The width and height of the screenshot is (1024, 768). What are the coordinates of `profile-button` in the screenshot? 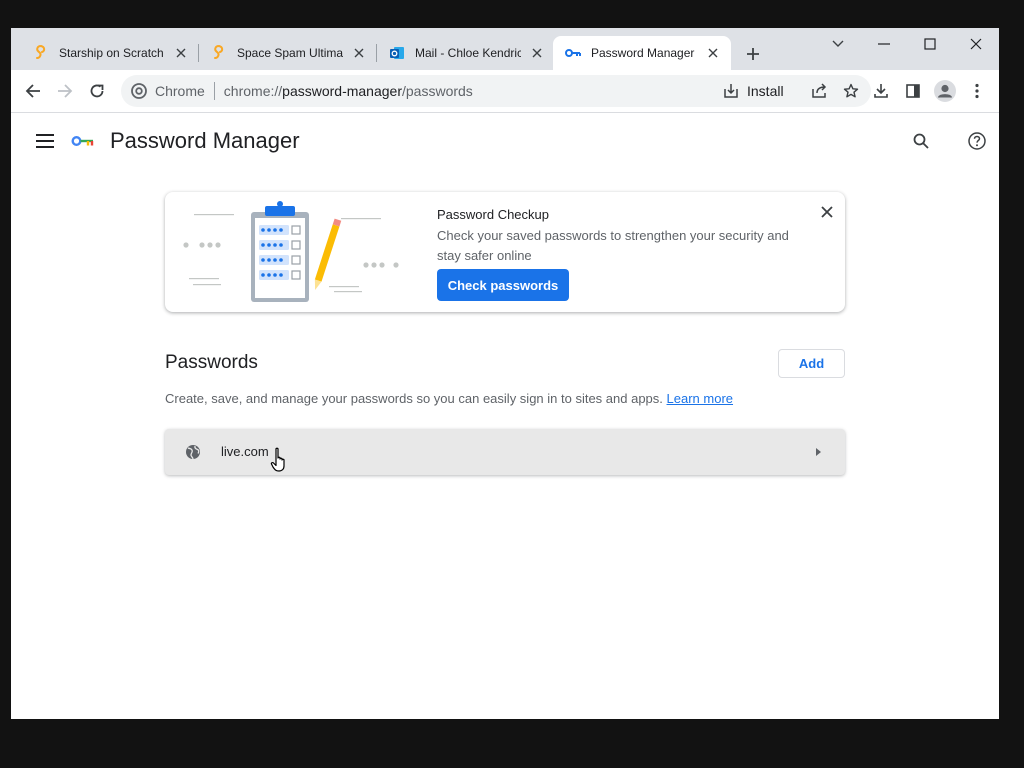 It's located at (945, 91).